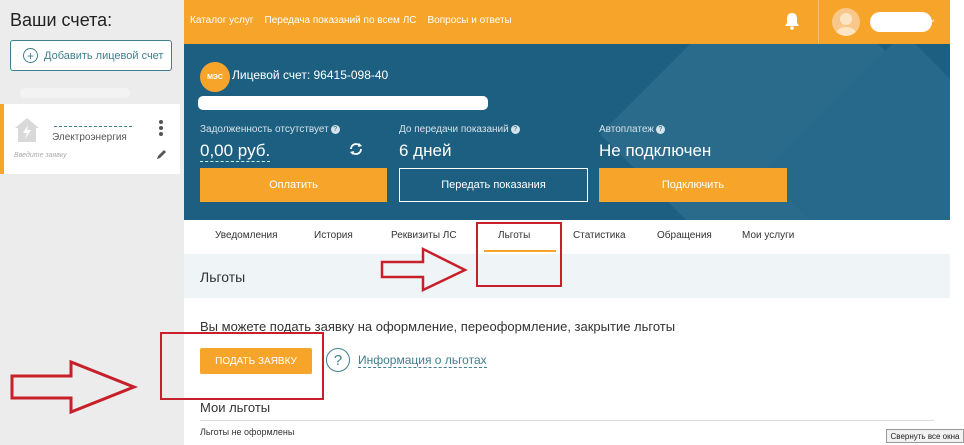 The width and height of the screenshot is (964, 445). What do you see at coordinates (356, 149) in the screenshot?
I see `refresh-icon` at bounding box center [356, 149].